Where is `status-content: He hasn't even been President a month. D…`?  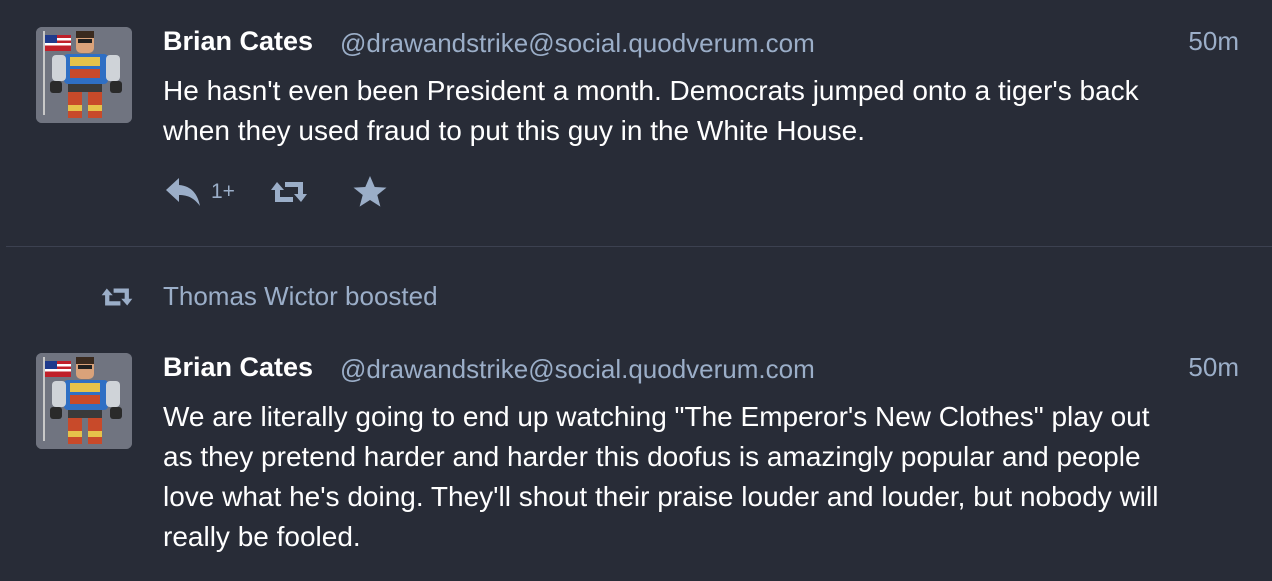 status-content: He hasn't even been President a month. D… is located at coordinates (703, 111).